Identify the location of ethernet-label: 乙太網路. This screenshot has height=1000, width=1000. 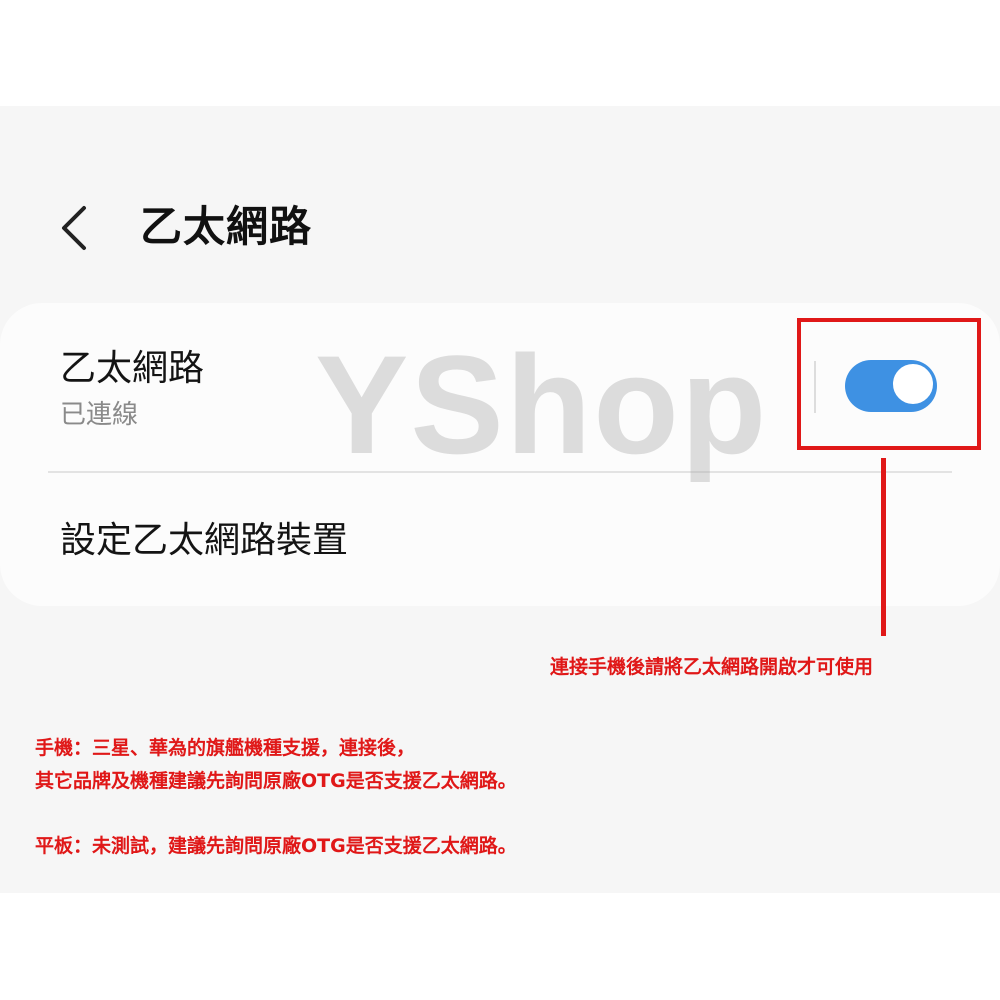
(132, 368).